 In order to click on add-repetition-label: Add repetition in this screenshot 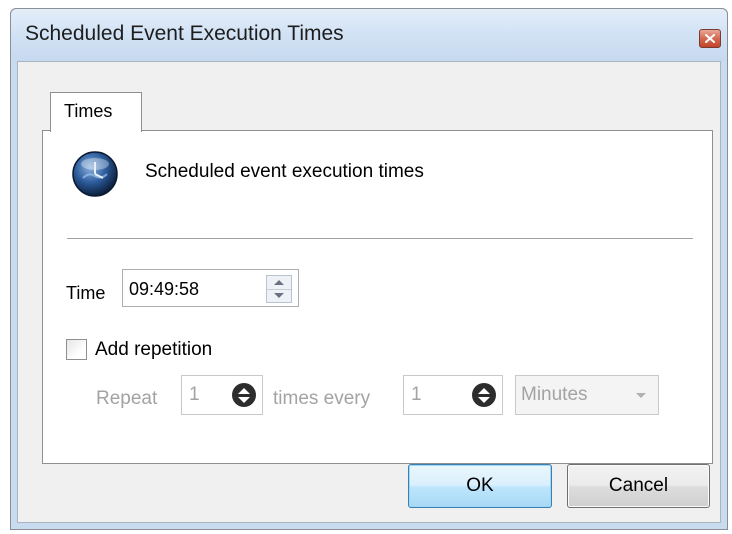, I will do `click(153, 350)`.